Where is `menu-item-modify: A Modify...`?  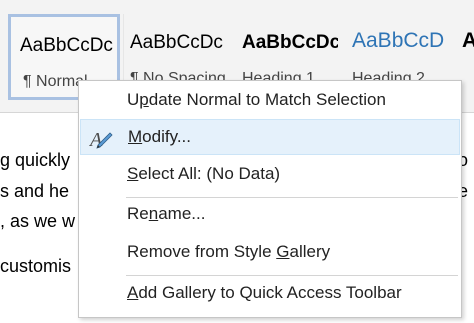
menu-item-modify: A Modify... is located at coordinates (270, 137).